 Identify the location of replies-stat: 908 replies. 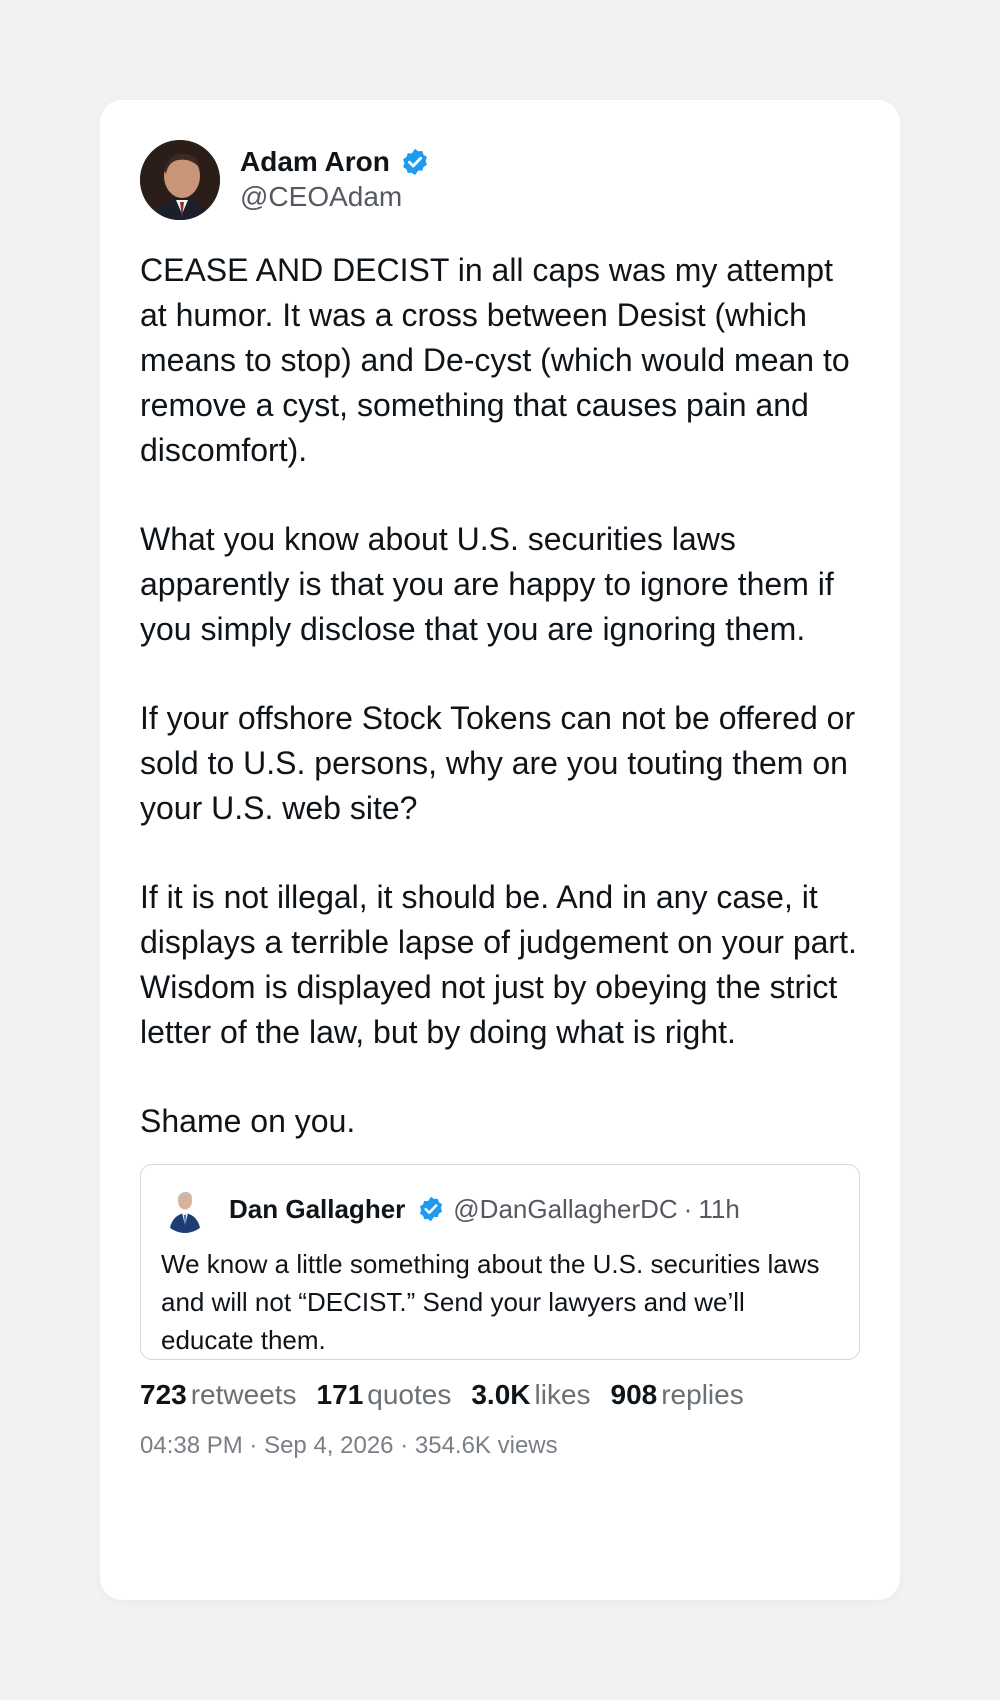
(677, 1395).